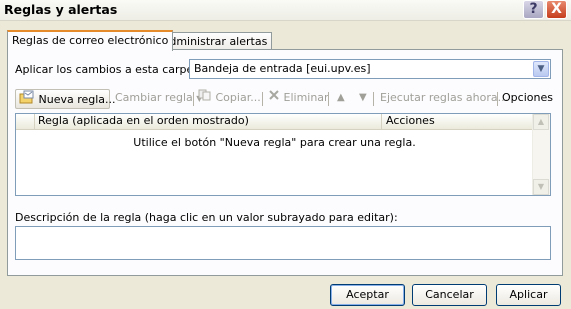 This screenshot has height=309, width=571. I want to click on help-button: ?, so click(533, 9).